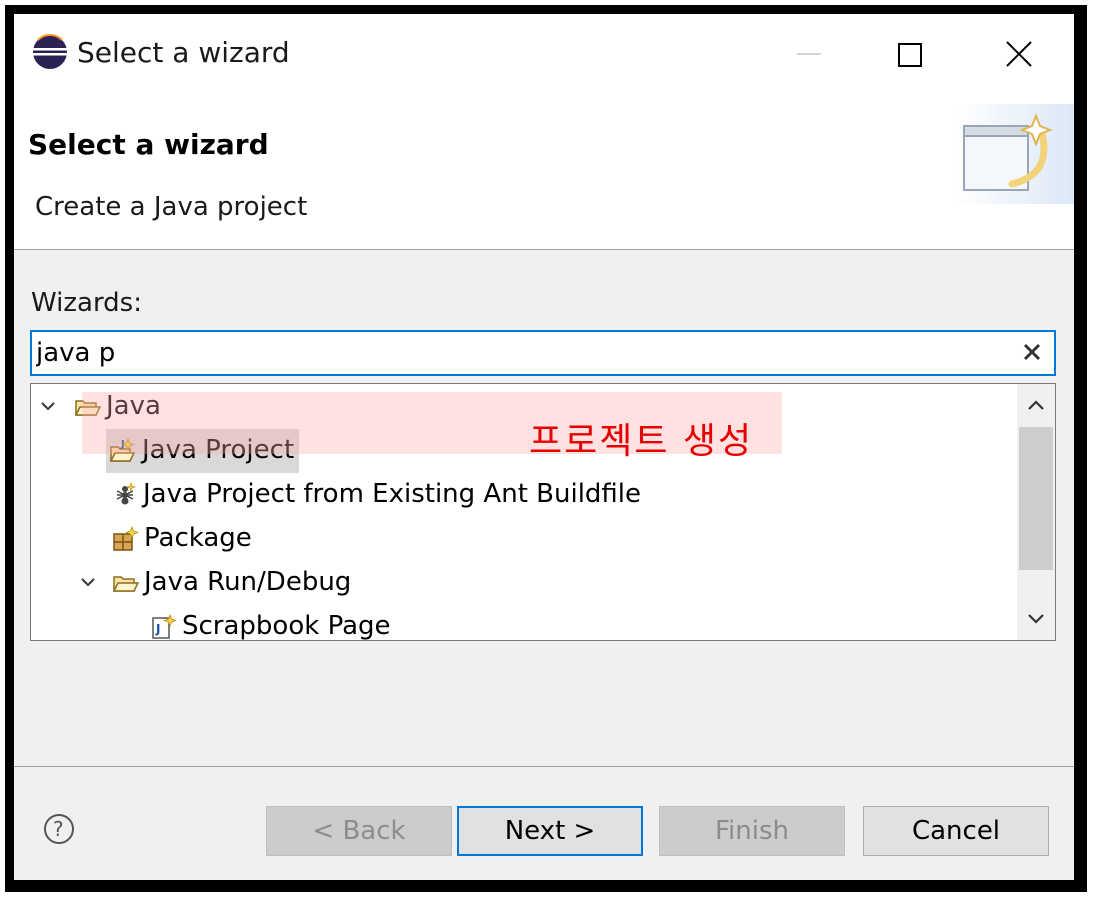  What do you see at coordinates (248, 582) in the screenshot?
I see `tree-item-label: Java Run/Debug` at bounding box center [248, 582].